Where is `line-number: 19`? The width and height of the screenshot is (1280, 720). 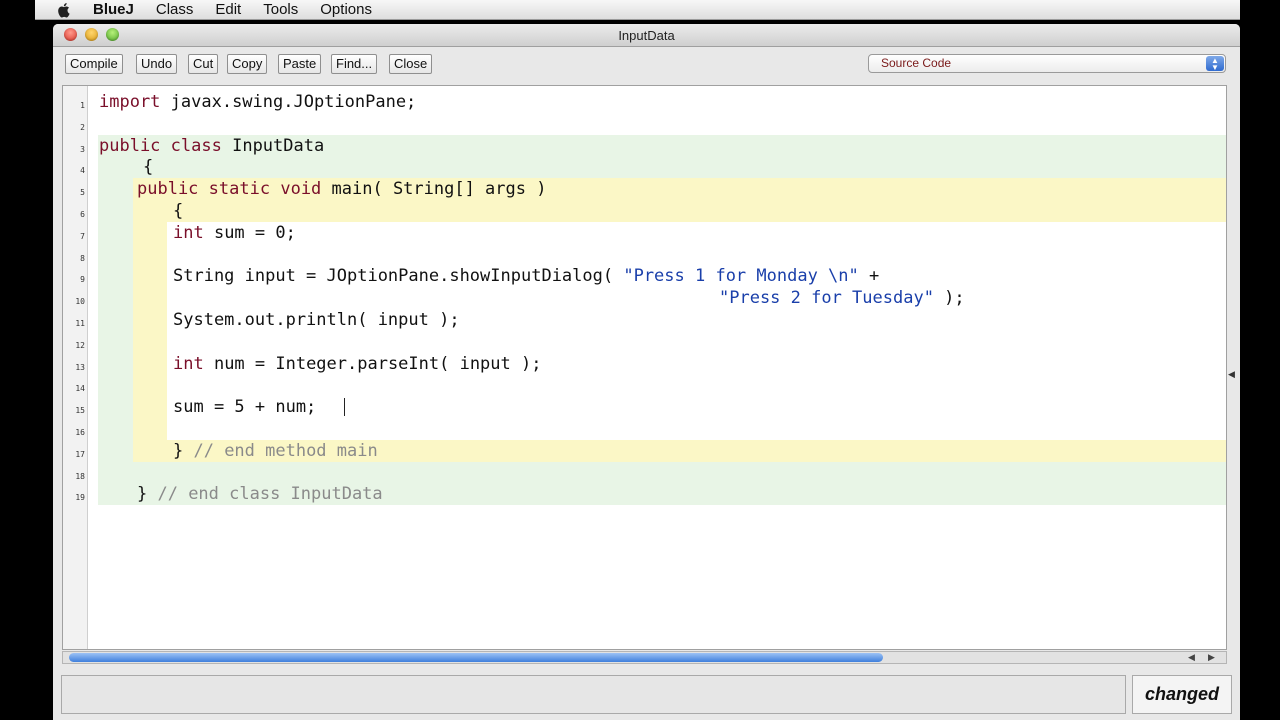 line-number: 19 is located at coordinates (80, 498).